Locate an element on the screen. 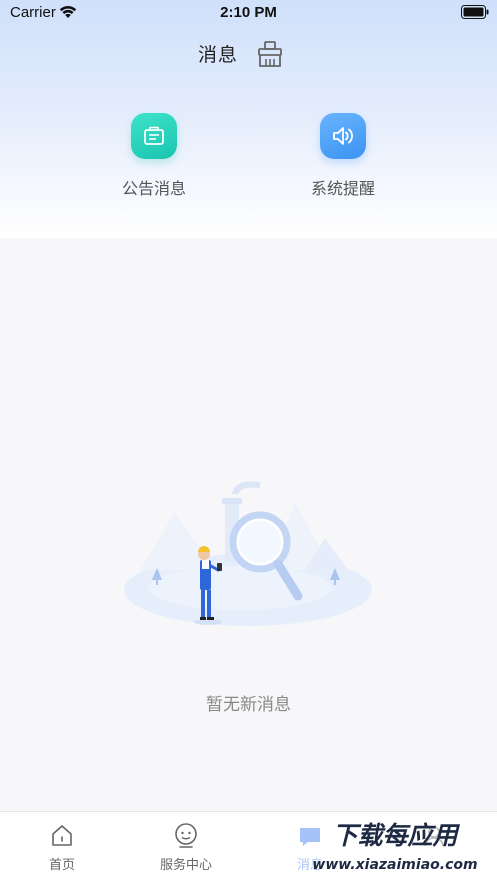 This screenshot has height=884, width=497. watermark-url: www.xiazaimiao.com is located at coordinates (394, 865).